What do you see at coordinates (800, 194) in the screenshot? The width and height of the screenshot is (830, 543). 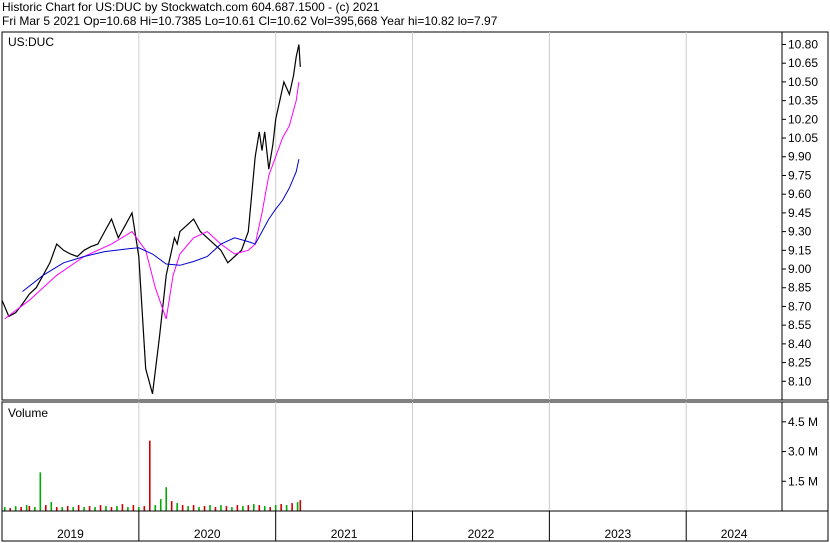 I see `price-tick-label: 9.60` at bounding box center [800, 194].